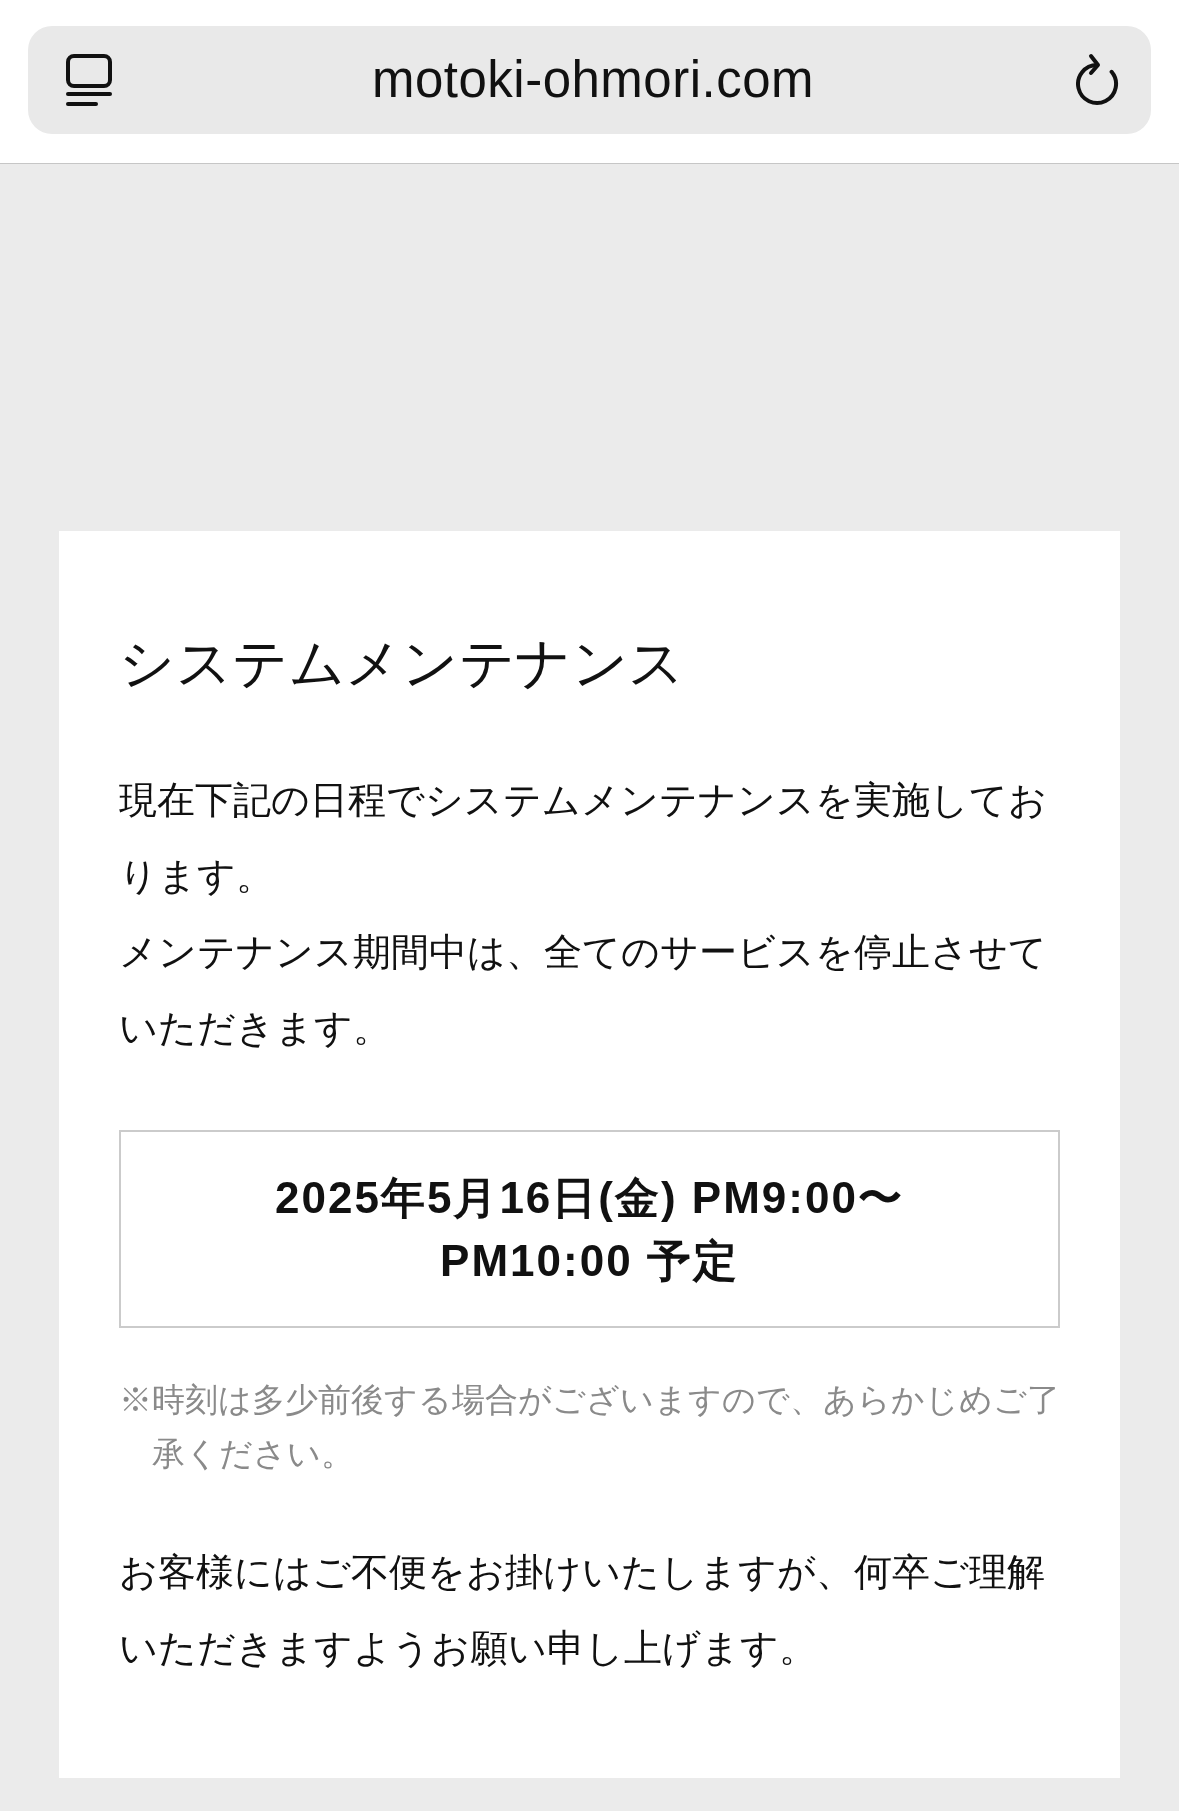 This screenshot has width=1179, height=1811. Describe the element at coordinates (589, 1229) in the screenshot. I see `schedule-text: 2025年5月16日(金) PM9:00〜 PM10:00 予定` at that location.